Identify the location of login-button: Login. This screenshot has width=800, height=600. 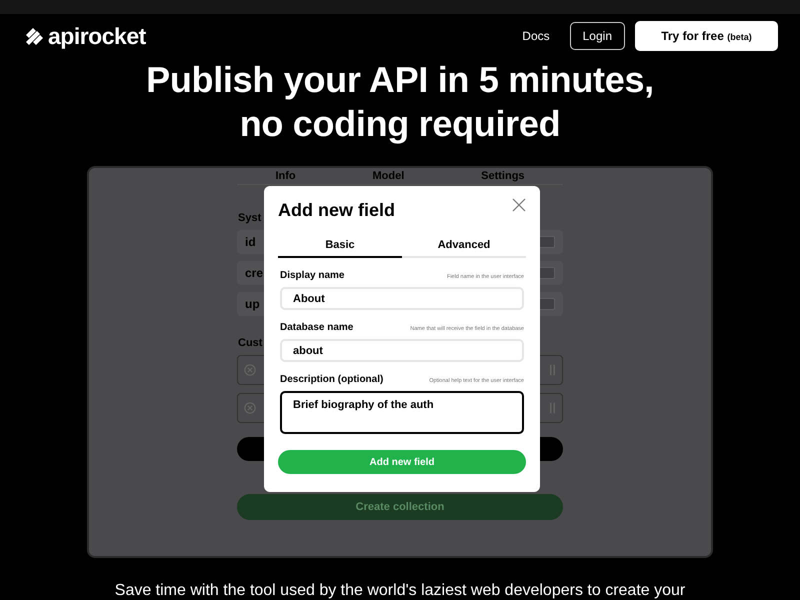
(597, 36).